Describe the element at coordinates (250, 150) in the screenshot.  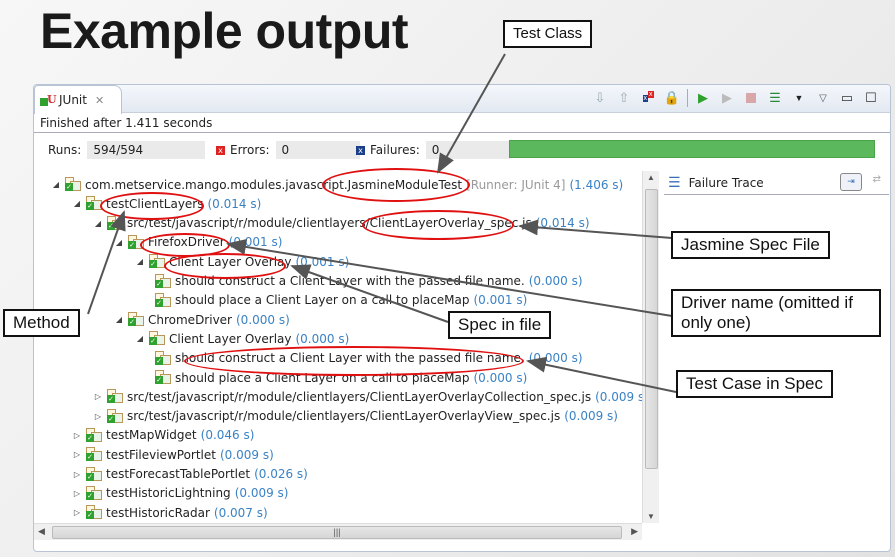
I see `errors-label: Errors:` at that location.